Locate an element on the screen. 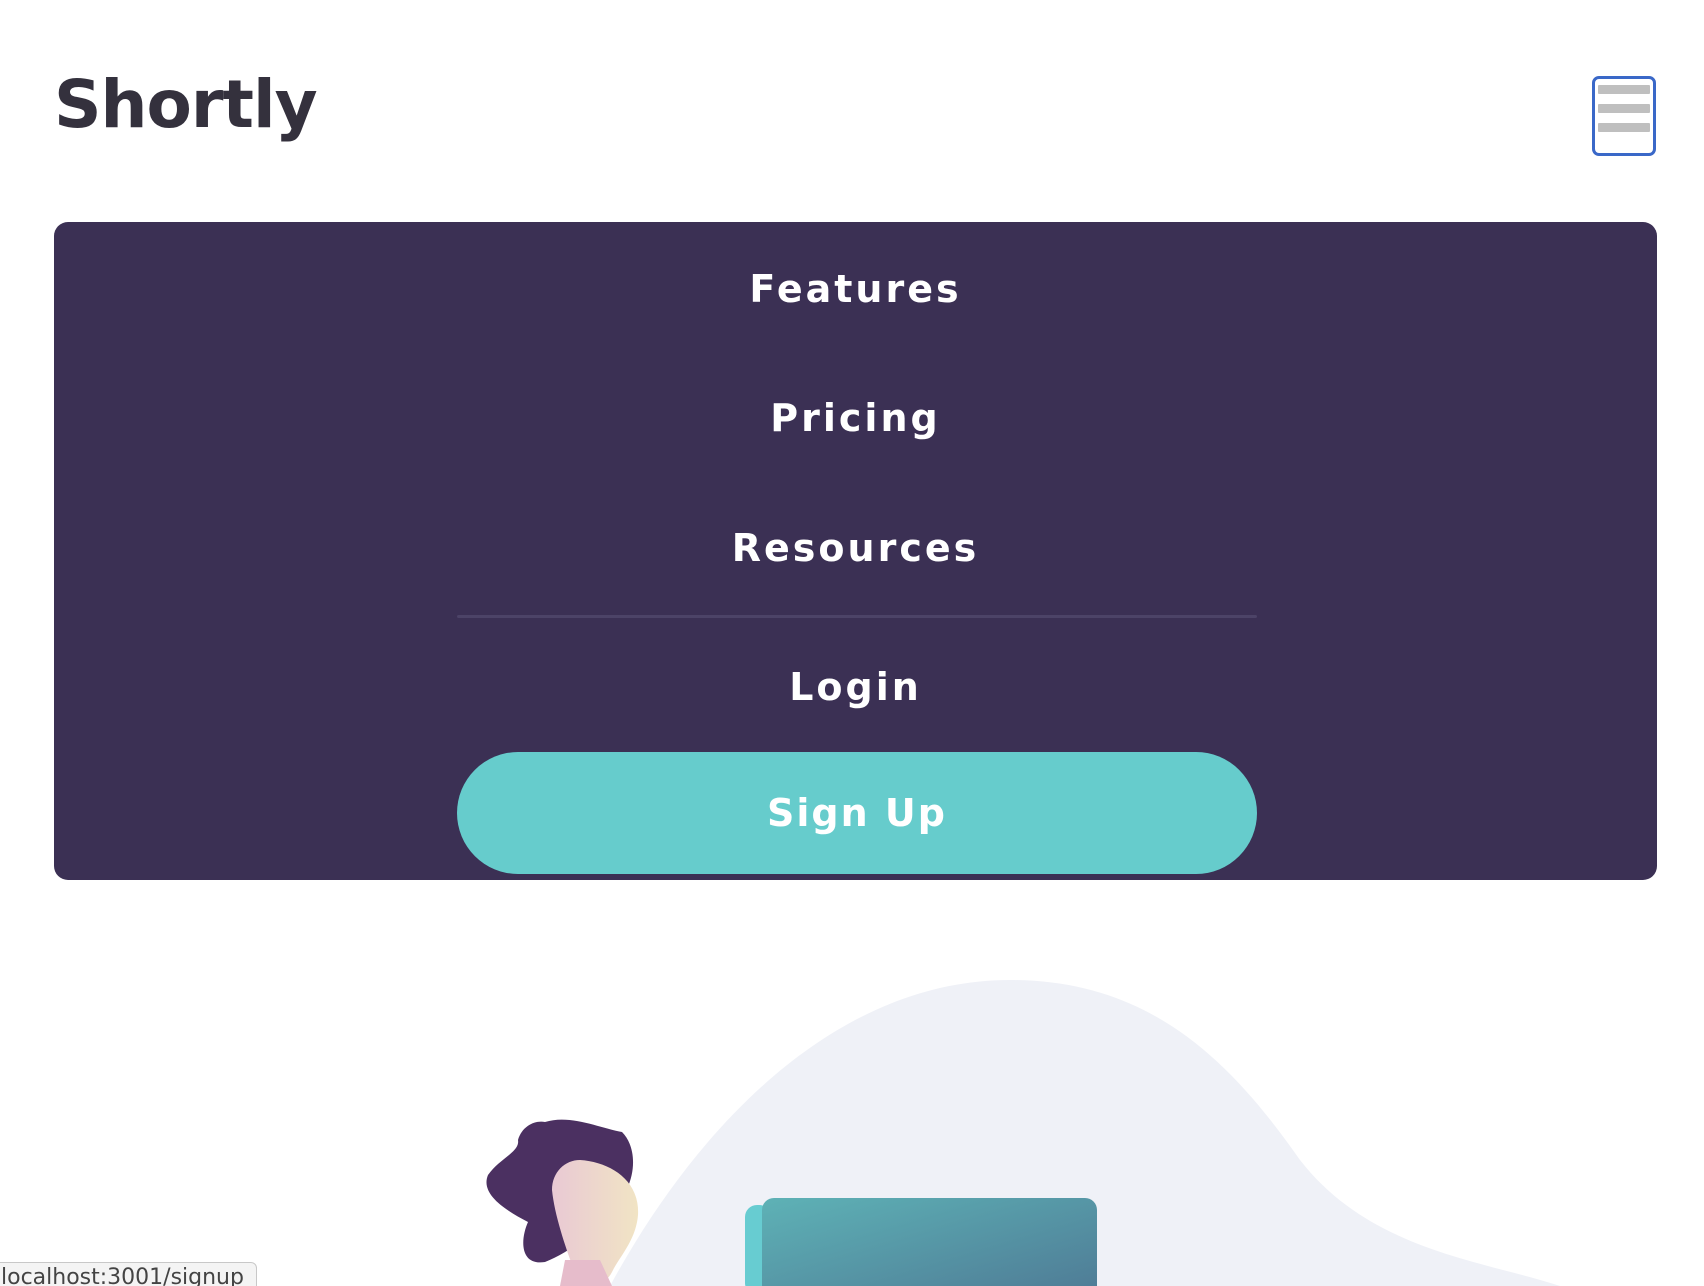 The height and width of the screenshot is (1286, 1704). brand-logo: Shortly is located at coordinates (186, 105).